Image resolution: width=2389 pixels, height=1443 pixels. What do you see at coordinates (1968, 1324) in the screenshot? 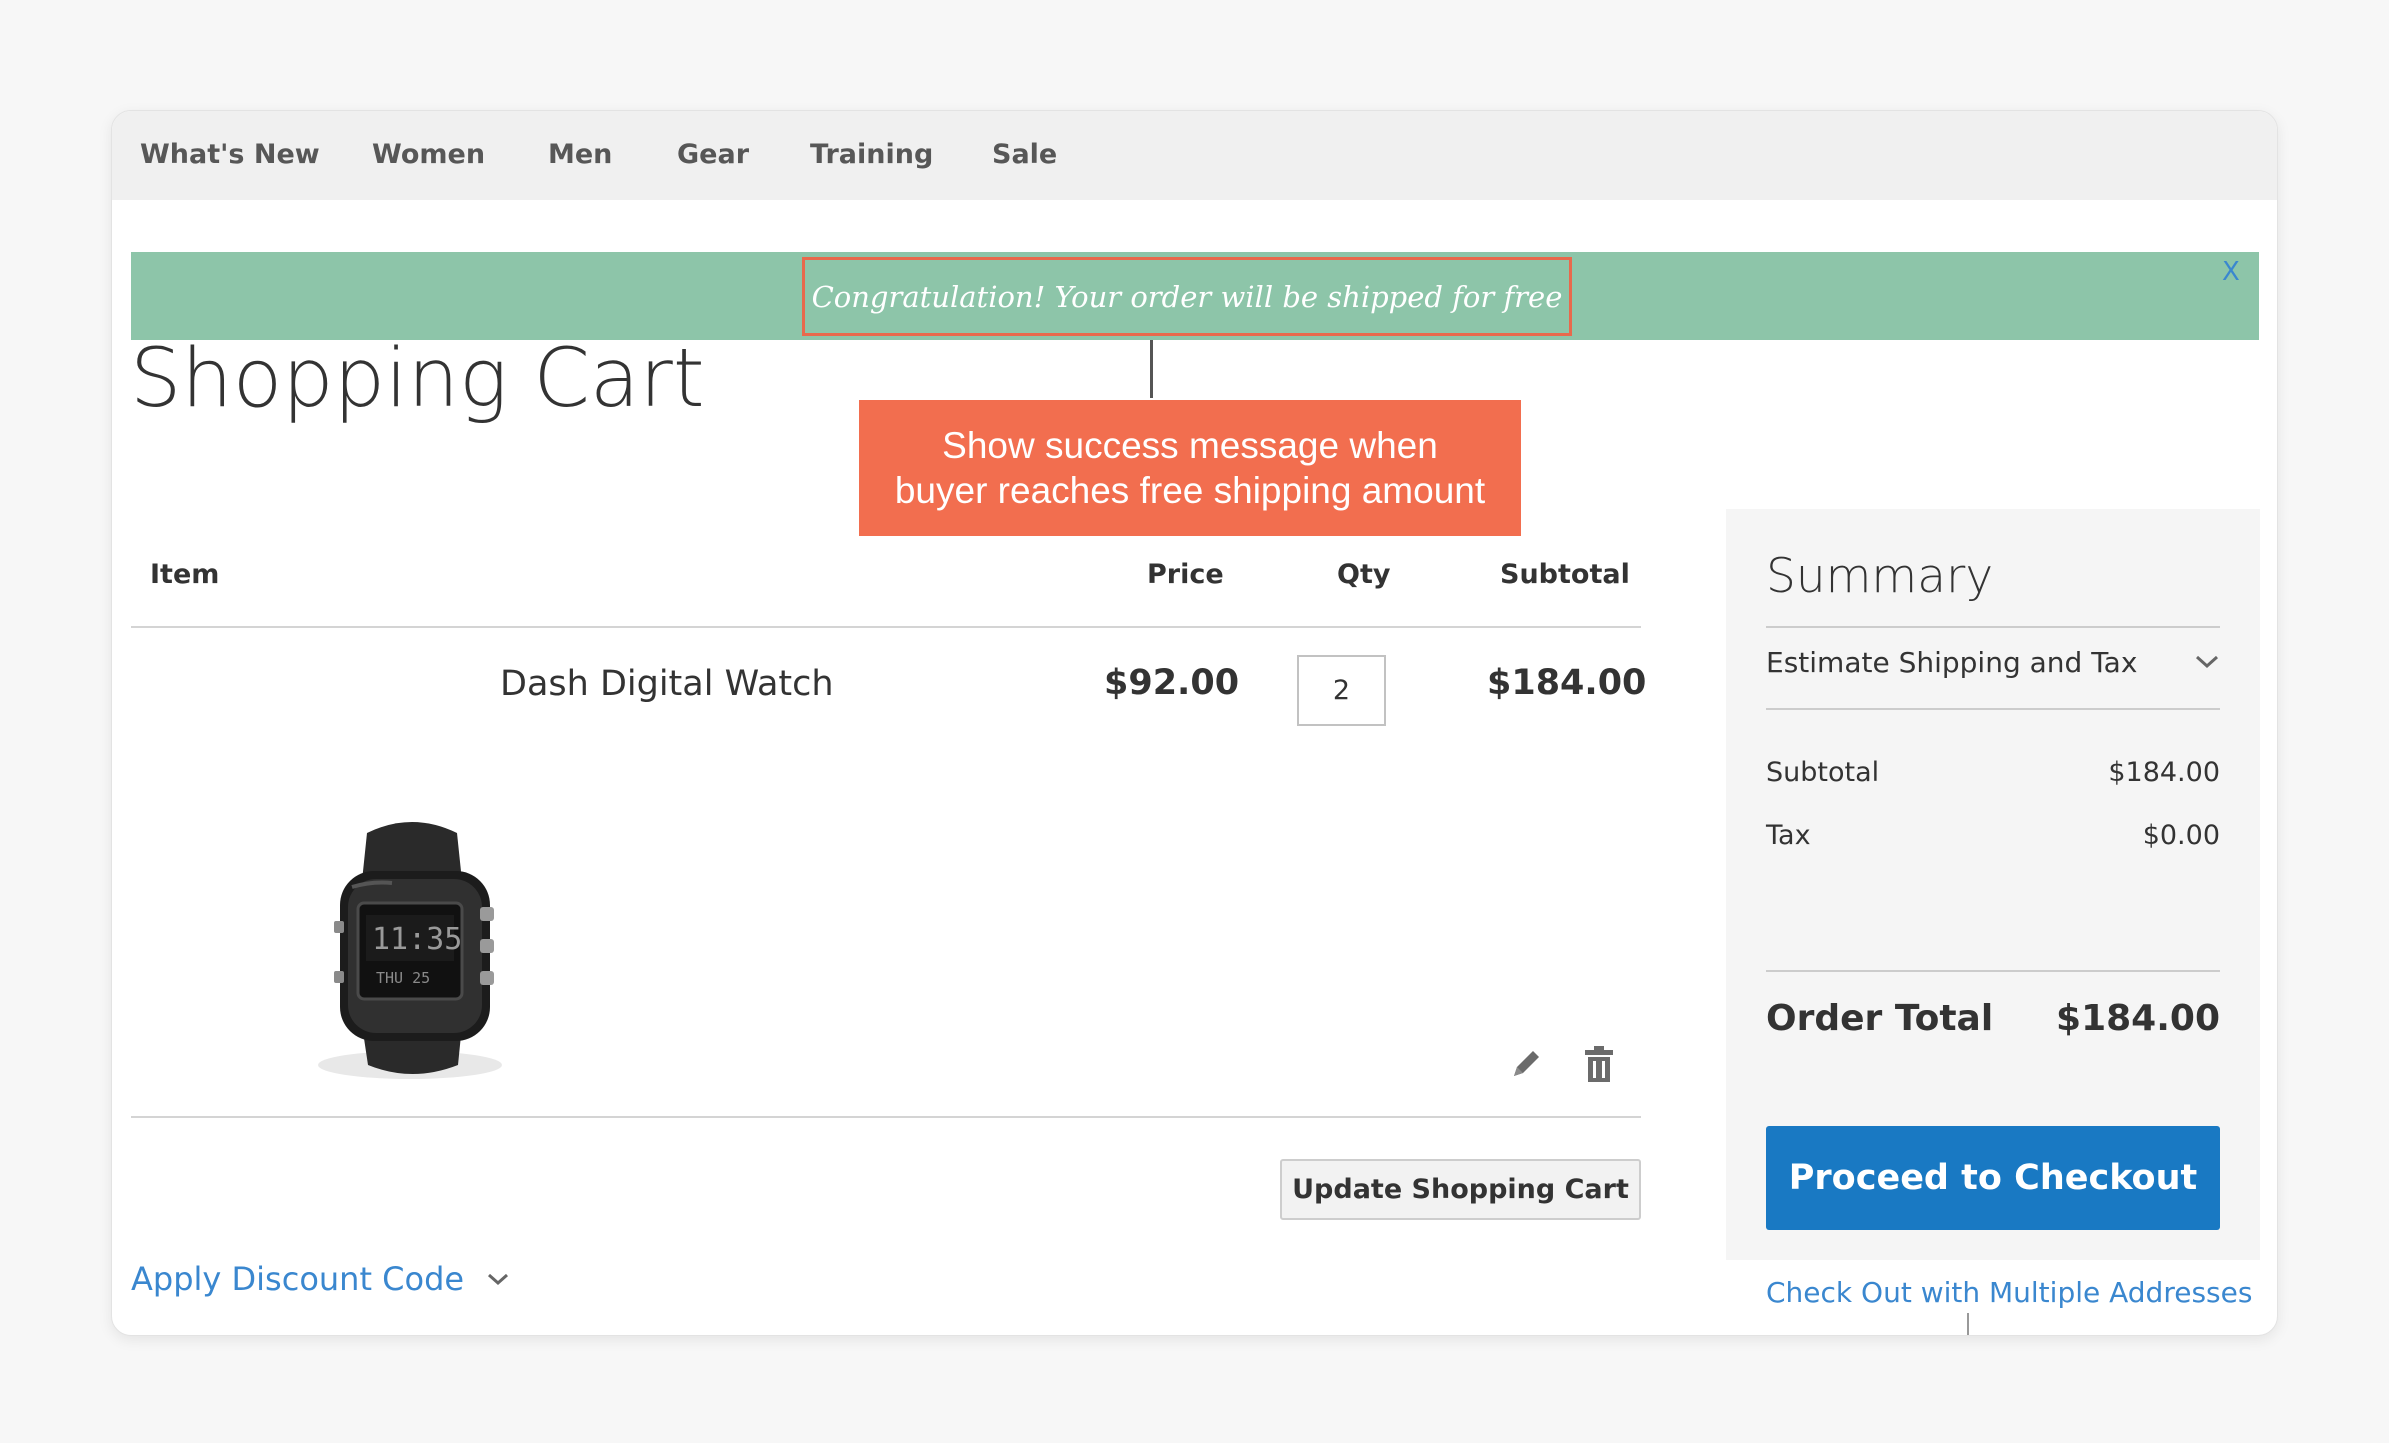
I see `decorative-tick` at bounding box center [1968, 1324].